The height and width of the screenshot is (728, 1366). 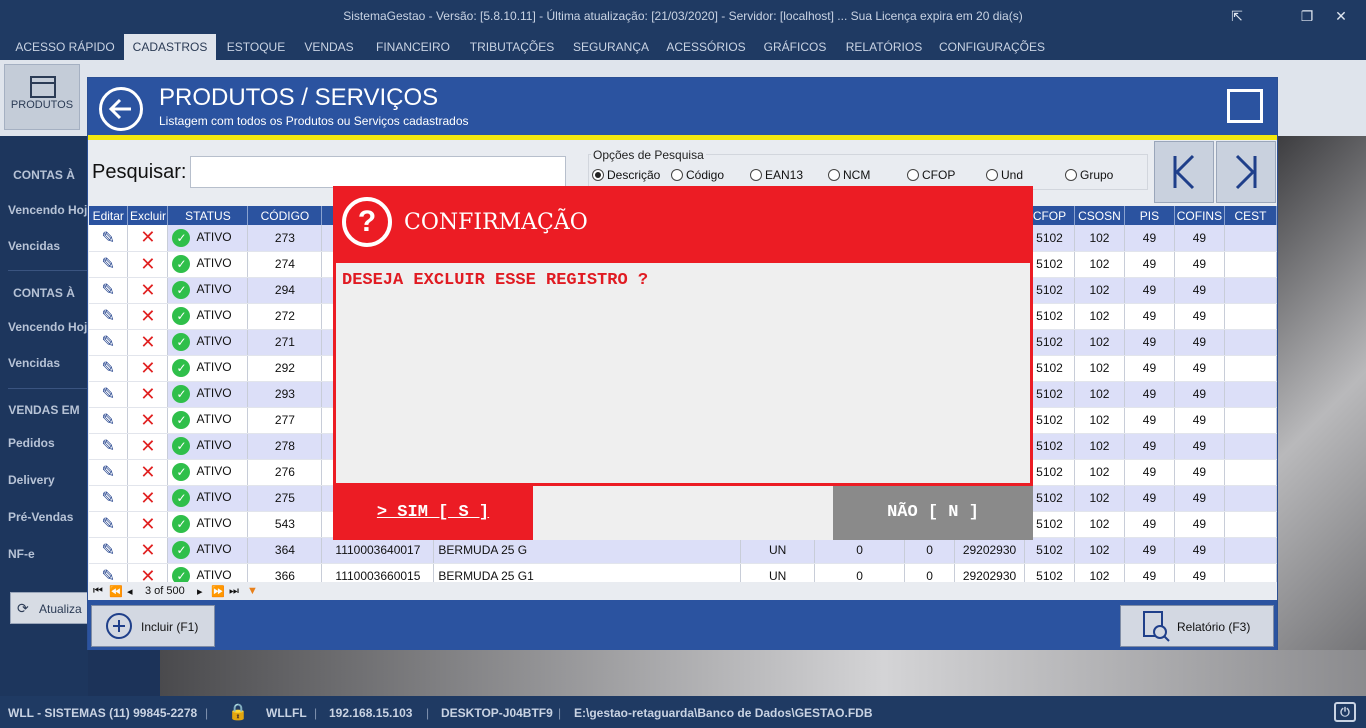 What do you see at coordinates (1237, 16) in the screenshot?
I see `pin-icon: ⇱` at bounding box center [1237, 16].